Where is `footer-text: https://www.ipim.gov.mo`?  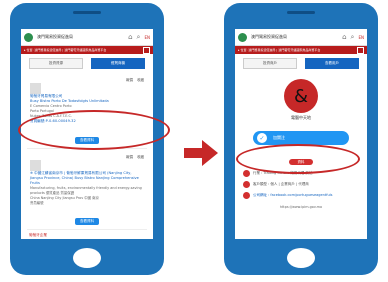
footer-text: https://www.ipim.gov.mo is located at coordinates (301, 207).